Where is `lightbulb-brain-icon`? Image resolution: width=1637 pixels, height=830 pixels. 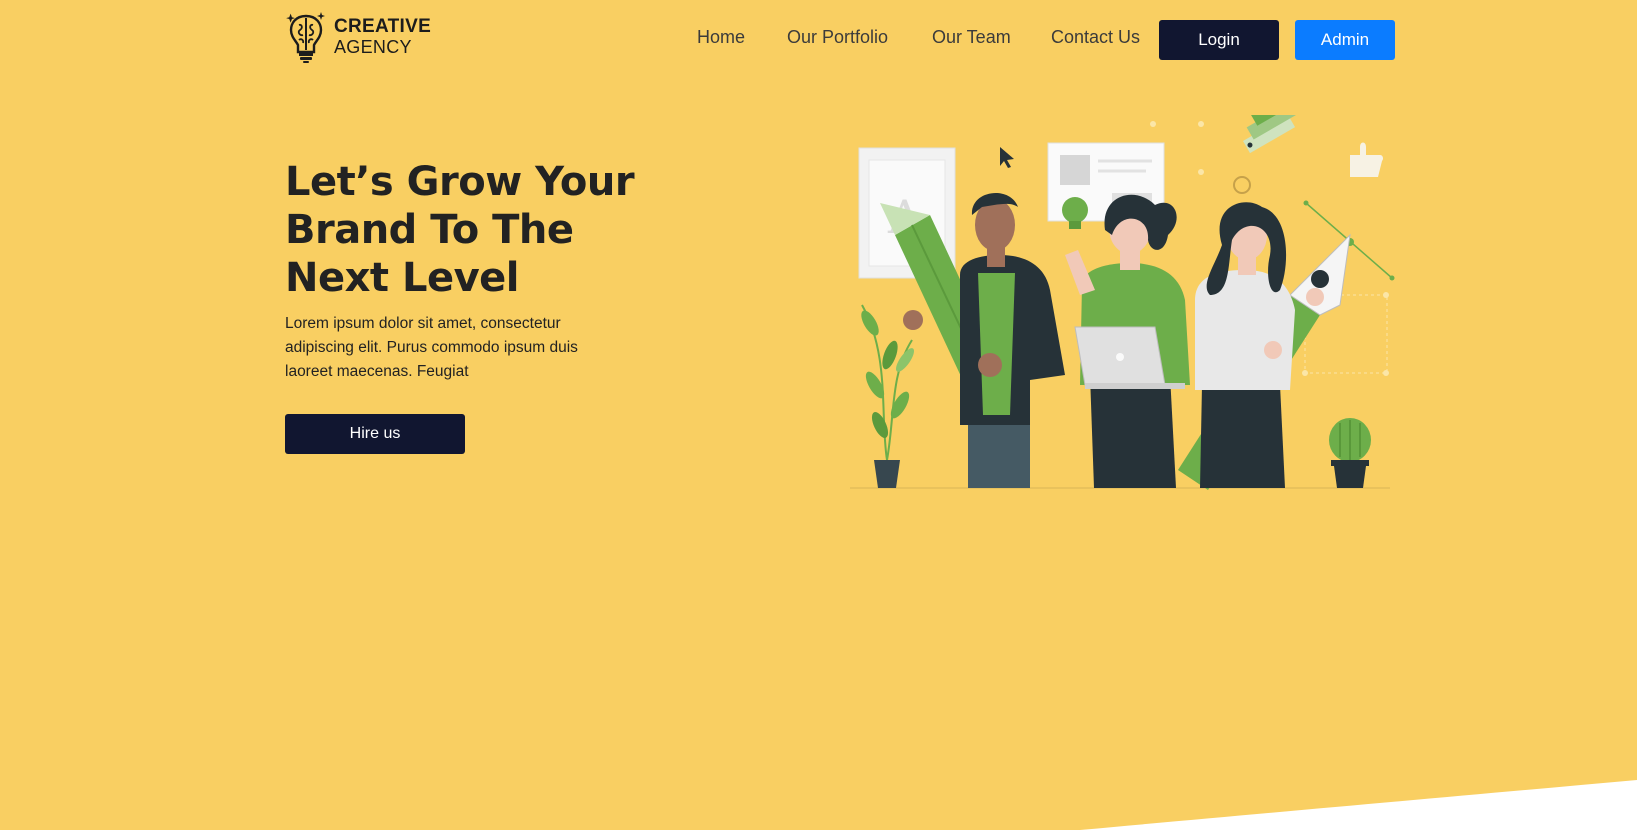
lightbulb-brain-icon is located at coordinates (305, 37).